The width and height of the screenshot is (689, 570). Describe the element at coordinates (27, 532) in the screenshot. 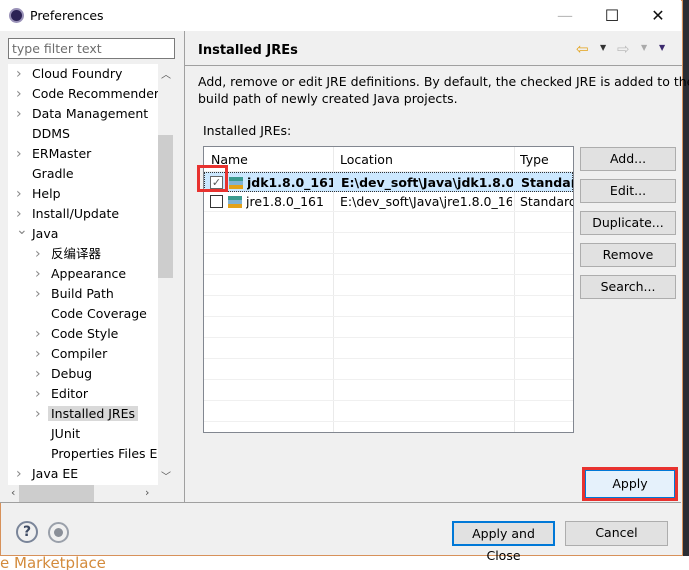

I see `help-icon: ?` at that location.